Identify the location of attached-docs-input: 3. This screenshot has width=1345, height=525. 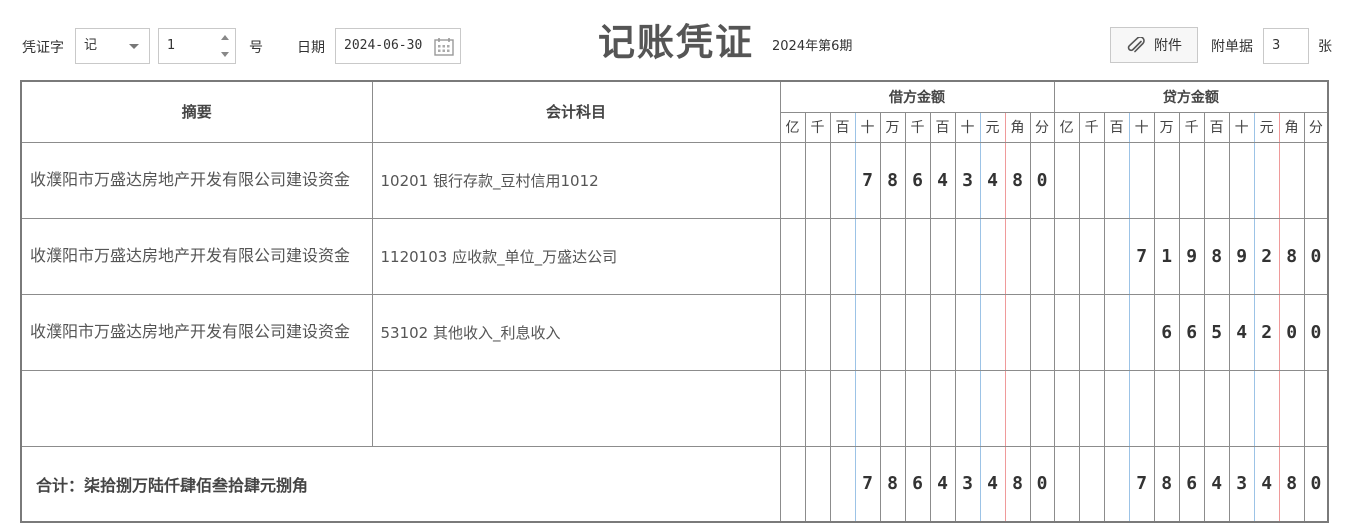
(1286, 46).